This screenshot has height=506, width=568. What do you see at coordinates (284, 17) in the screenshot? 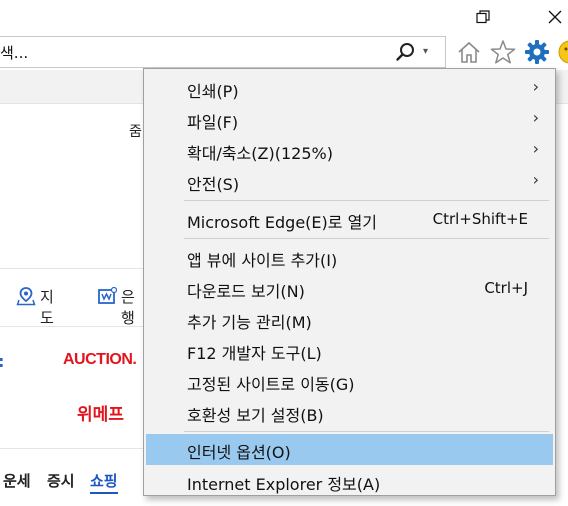
I see `title-bar` at bounding box center [284, 17].